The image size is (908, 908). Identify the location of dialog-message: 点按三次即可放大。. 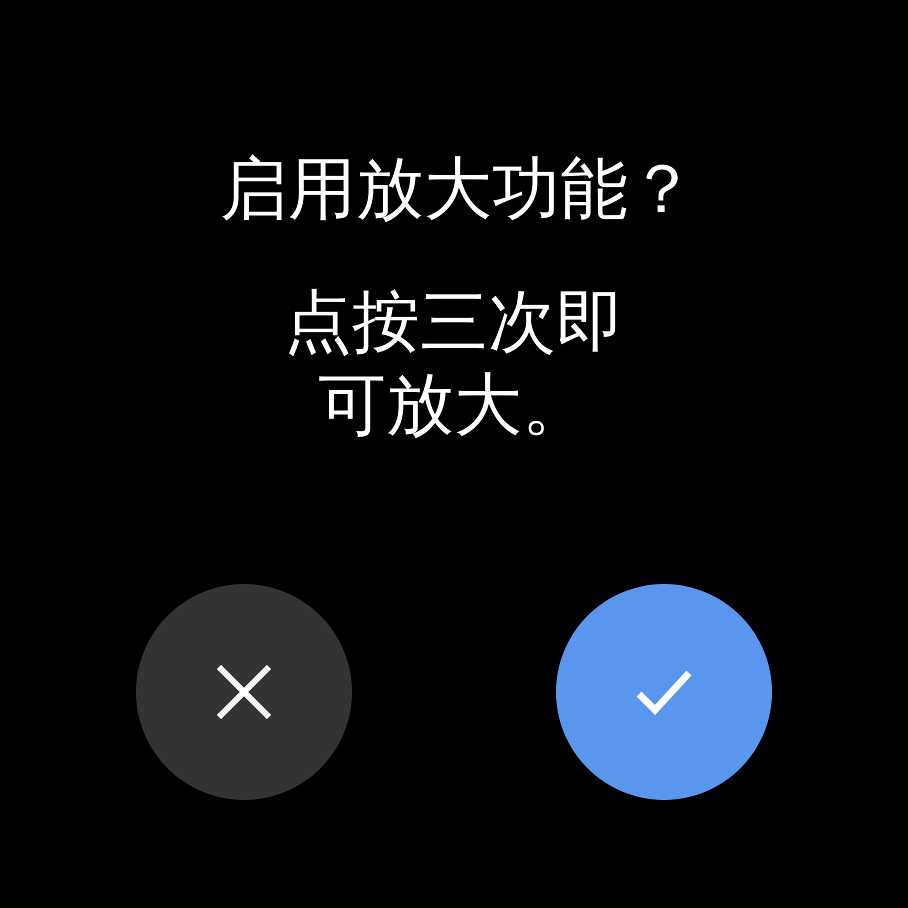
(453, 364).